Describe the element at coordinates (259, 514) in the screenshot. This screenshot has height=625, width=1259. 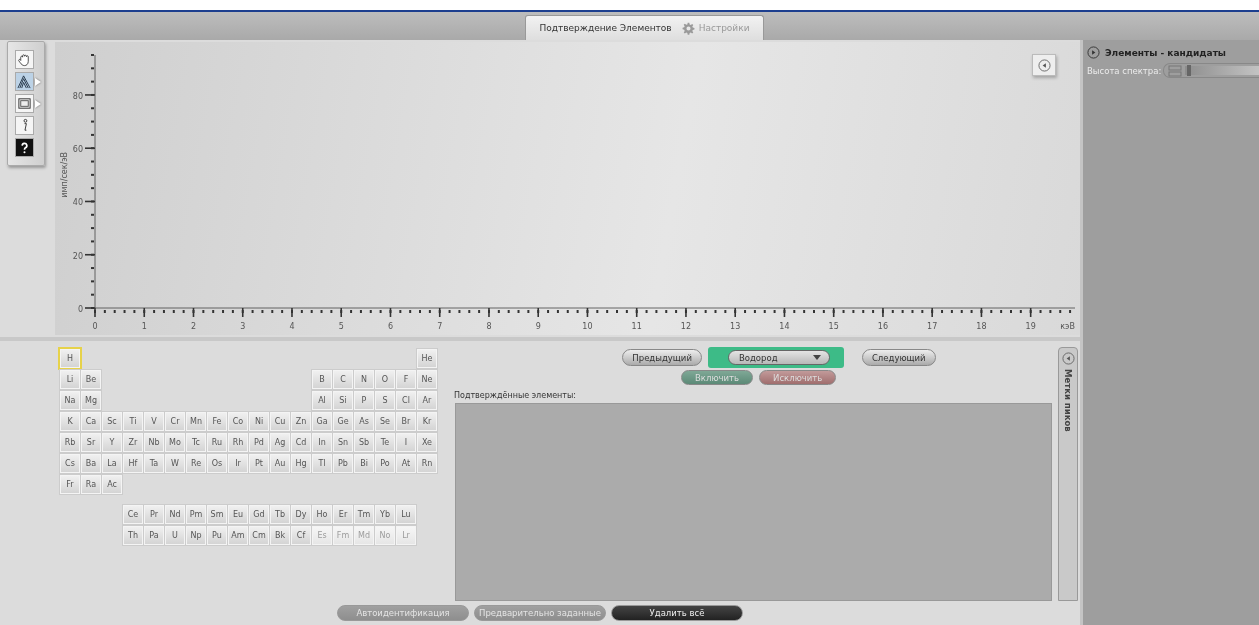
I see `element-button: Gd` at that location.